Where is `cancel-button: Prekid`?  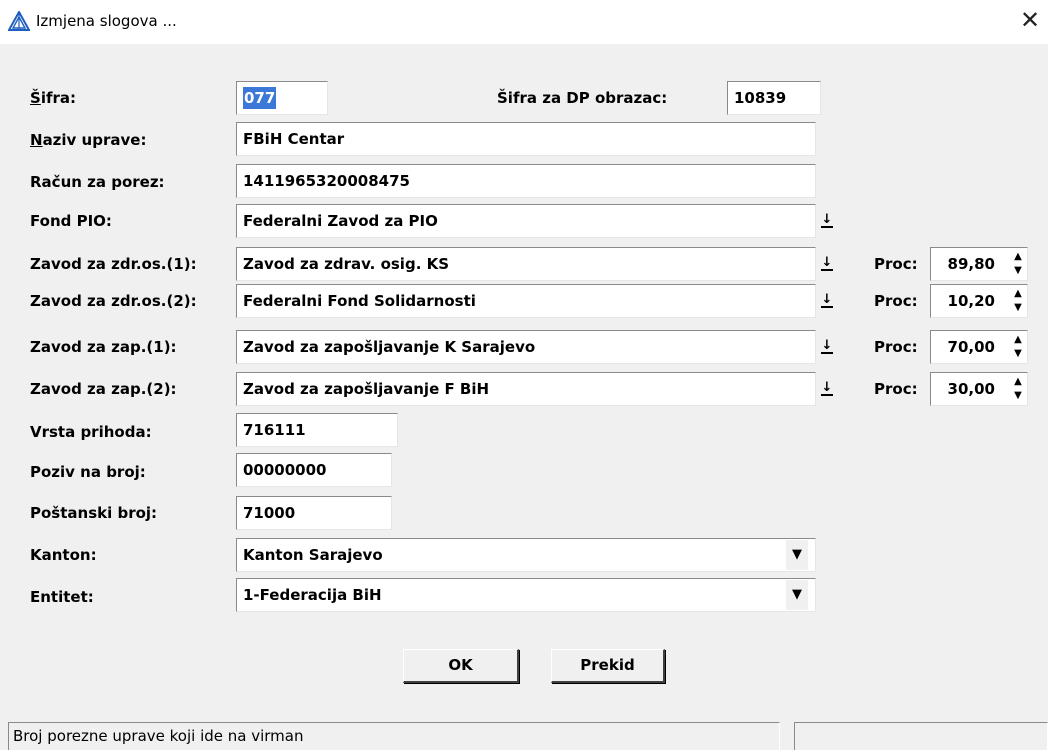 cancel-button: Prekid is located at coordinates (608, 666).